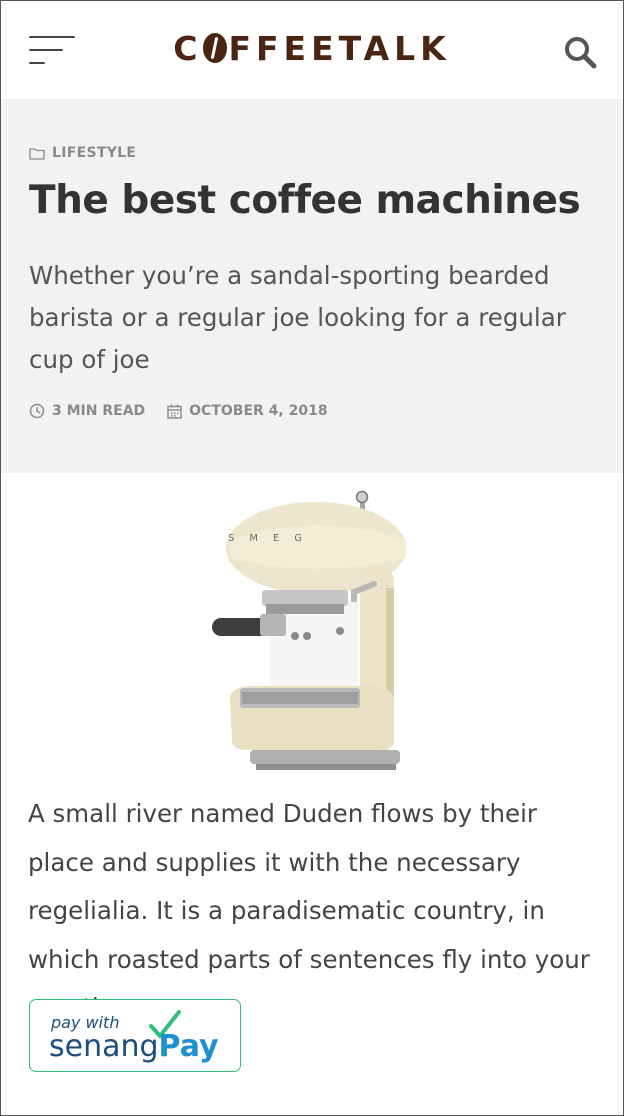 This screenshot has width=624, height=1116. I want to click on category-link: LIFESTYLE, so click(82, 153).